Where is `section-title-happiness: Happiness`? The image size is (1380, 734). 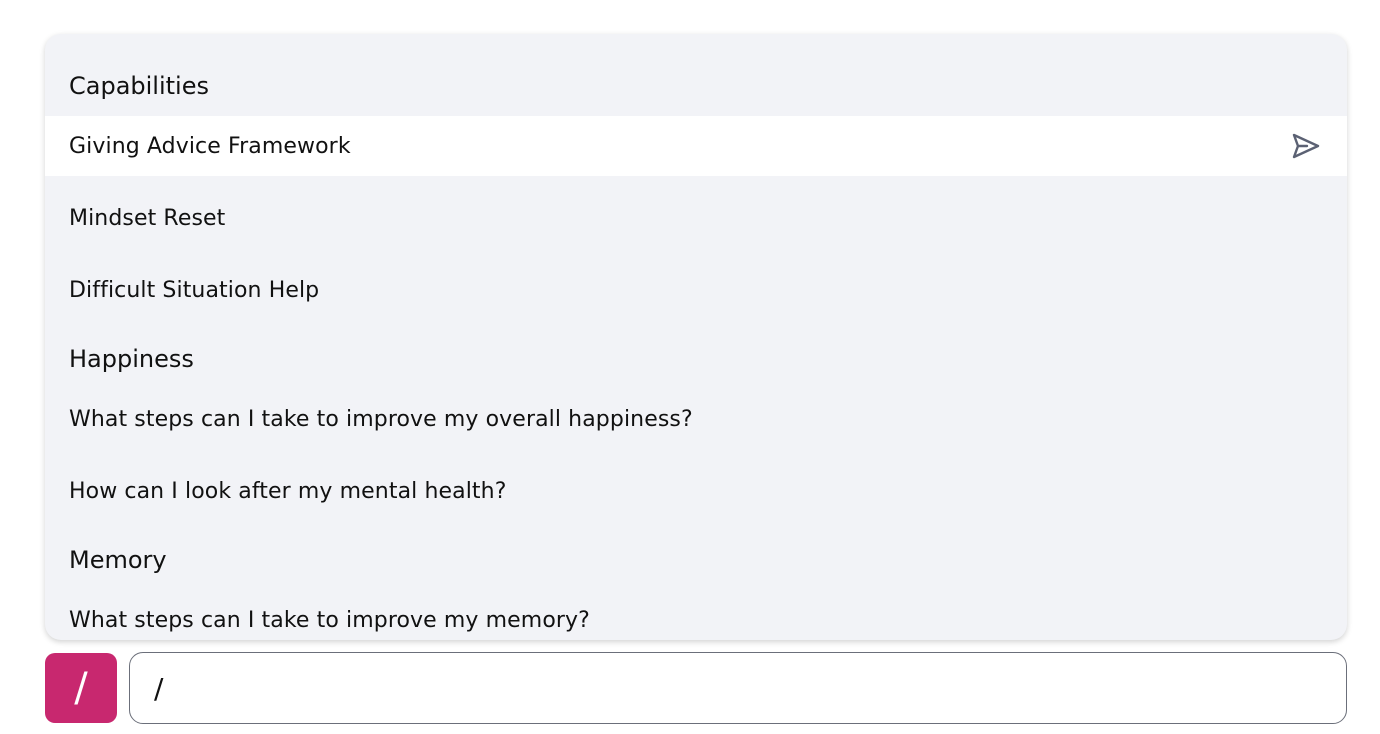 section-title-happiness: Happiness is located at coordinates (131, 359).